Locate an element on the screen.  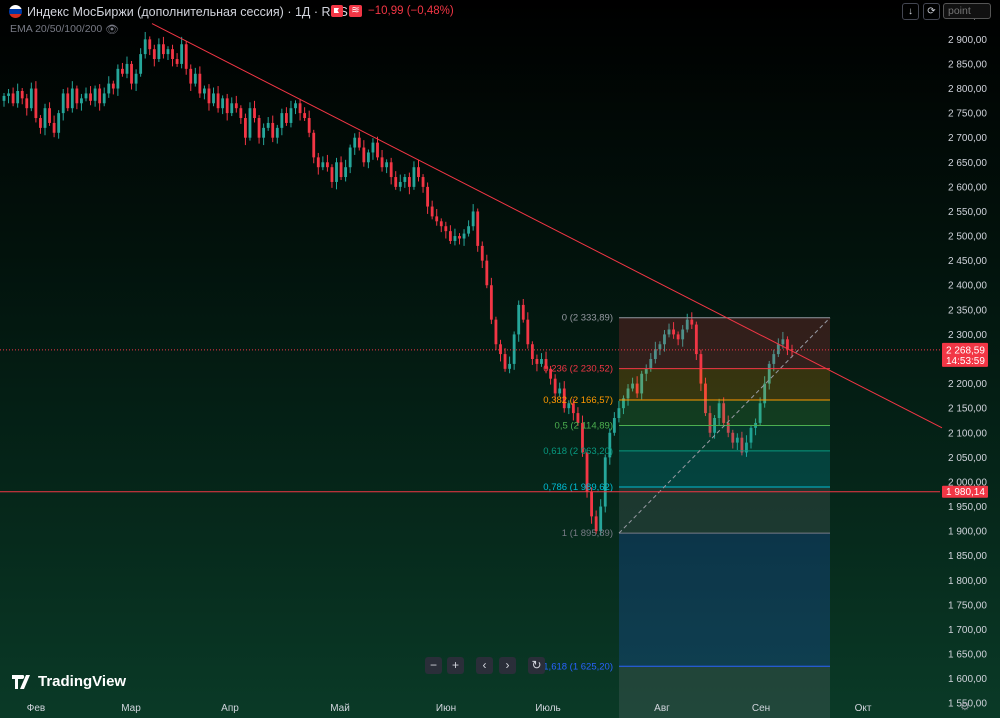
scroll-left-button: ‹ is located at coordinates (484, 665).